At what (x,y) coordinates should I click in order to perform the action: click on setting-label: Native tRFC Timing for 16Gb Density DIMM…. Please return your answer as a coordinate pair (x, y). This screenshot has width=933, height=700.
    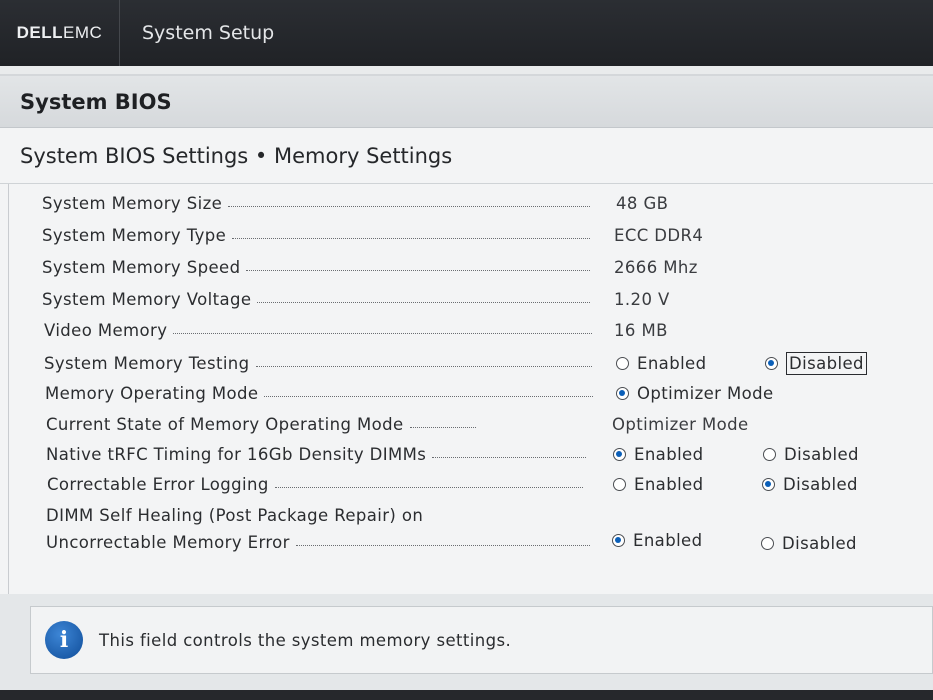
    Looking at the image, I should click on (236, 454).